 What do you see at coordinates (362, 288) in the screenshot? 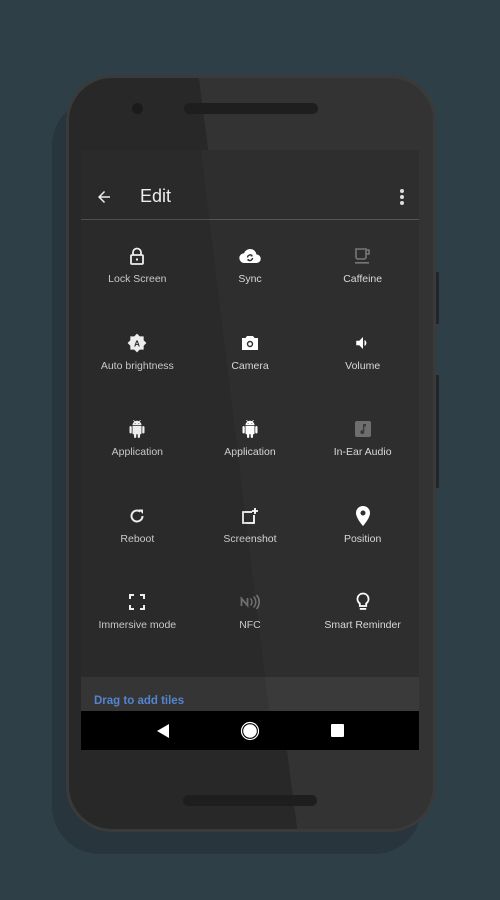
I see `tile-caffeine: Caffeine` at bounding box center [362, 288].